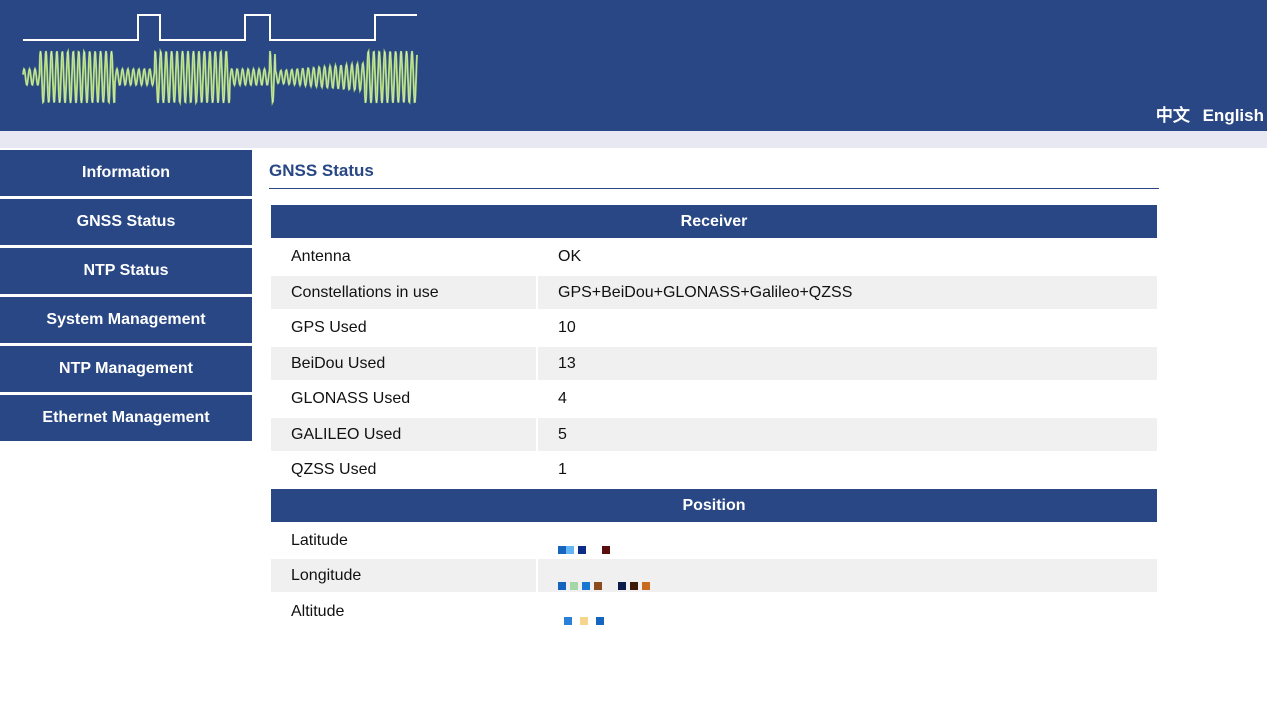 Image resolution: width=1267 pixels, height=705 pixels. I want to click on nav-item-ntp-management: NTP Management, so click(126, 369).